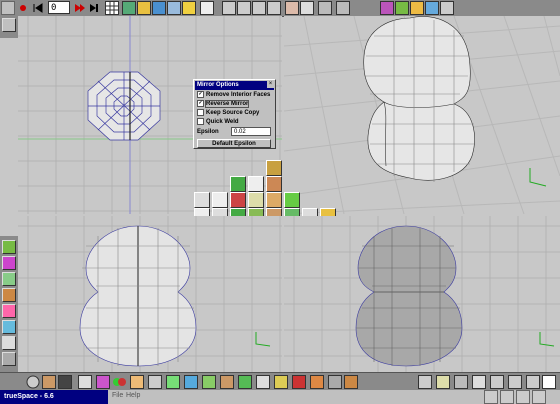 This screenshot has width=560, height=404. I want to click on frame-field: 0, so click(59, 7).